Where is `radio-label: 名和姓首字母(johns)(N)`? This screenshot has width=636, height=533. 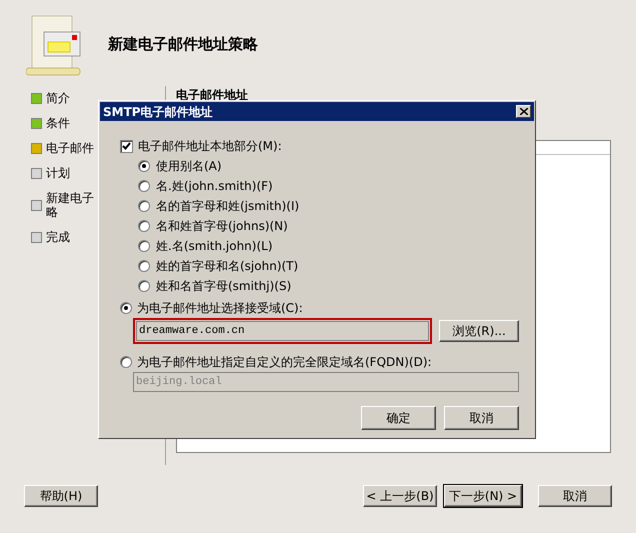 radio-label: 名和姓首字母(johns)(N) is located at coordinates (222, 226).